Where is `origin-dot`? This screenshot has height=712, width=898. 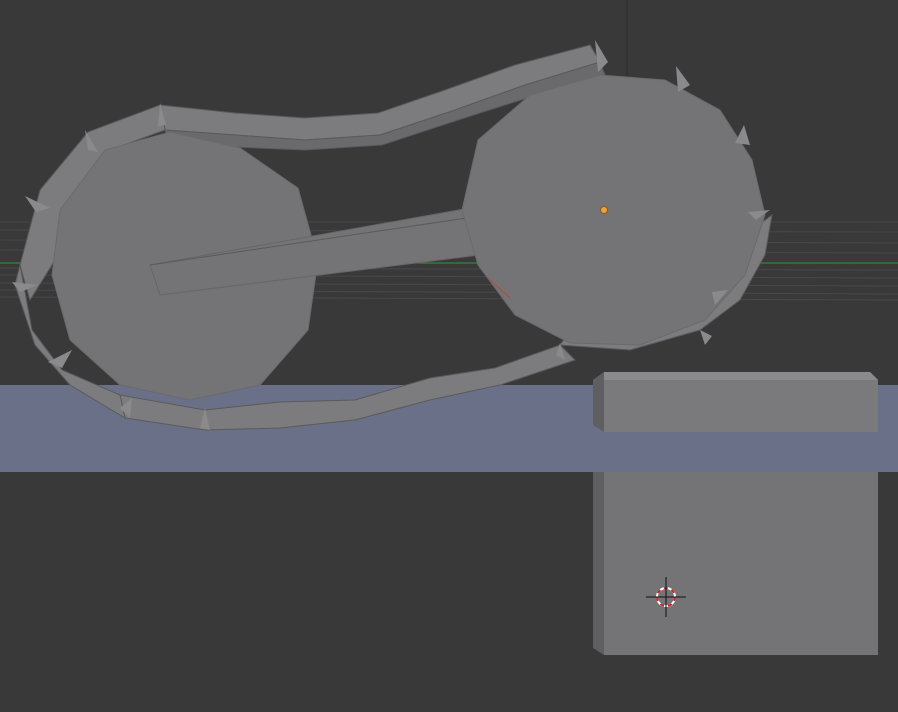 origin-dot is located at coordinates (604, 210).